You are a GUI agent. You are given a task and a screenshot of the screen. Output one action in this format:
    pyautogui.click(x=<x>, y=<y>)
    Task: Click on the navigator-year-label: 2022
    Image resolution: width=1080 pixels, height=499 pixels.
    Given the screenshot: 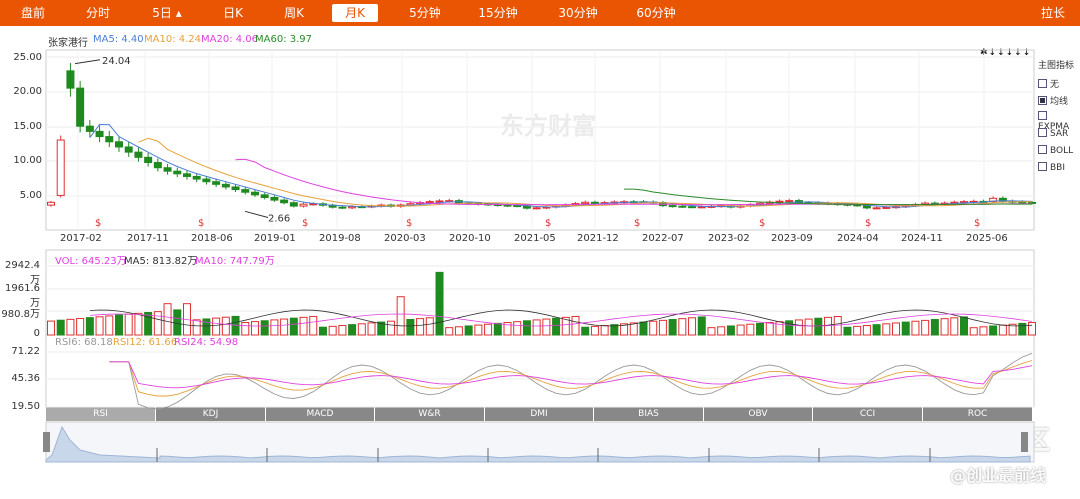 What is the action you would take?
    pyautogui.click(x=612, y=453)
    